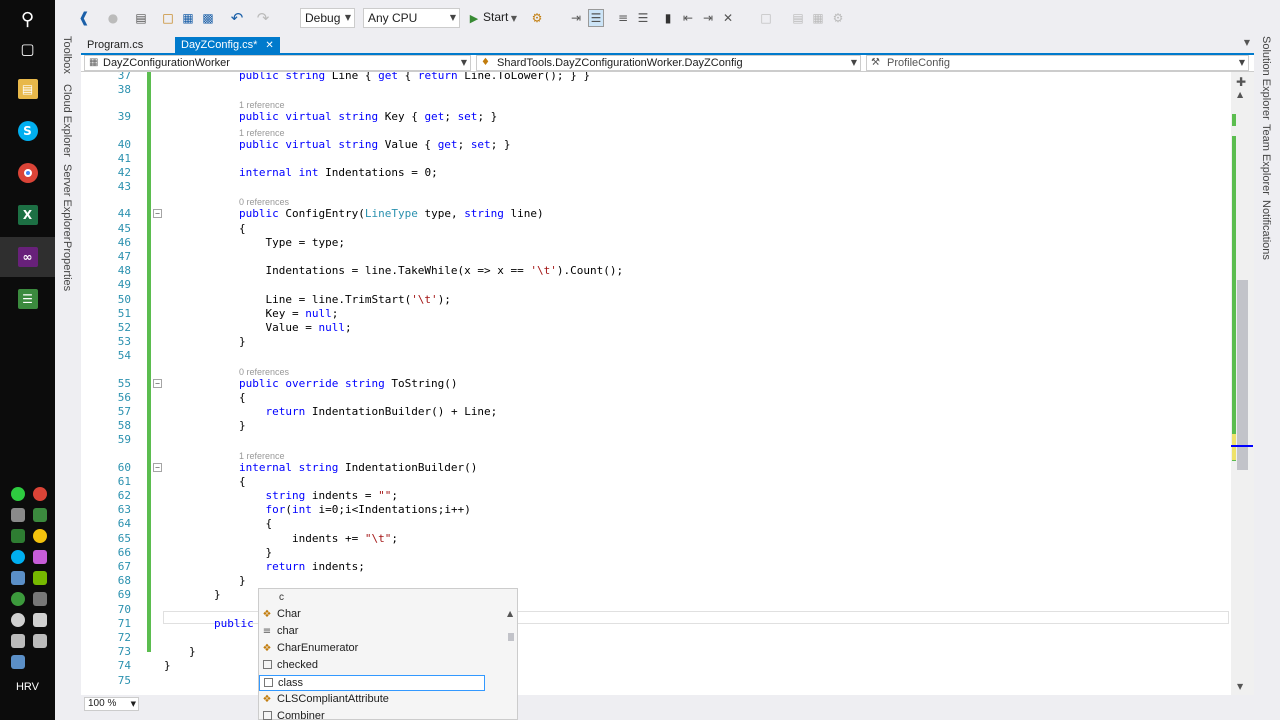  I want to click on tools-icon: ⚙, so click(838, 18).